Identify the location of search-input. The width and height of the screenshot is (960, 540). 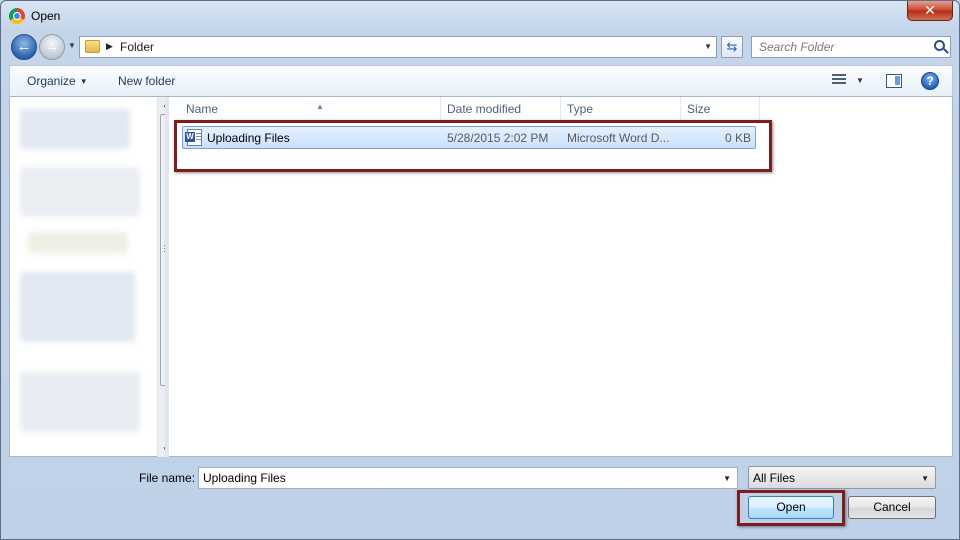
(840, 47).